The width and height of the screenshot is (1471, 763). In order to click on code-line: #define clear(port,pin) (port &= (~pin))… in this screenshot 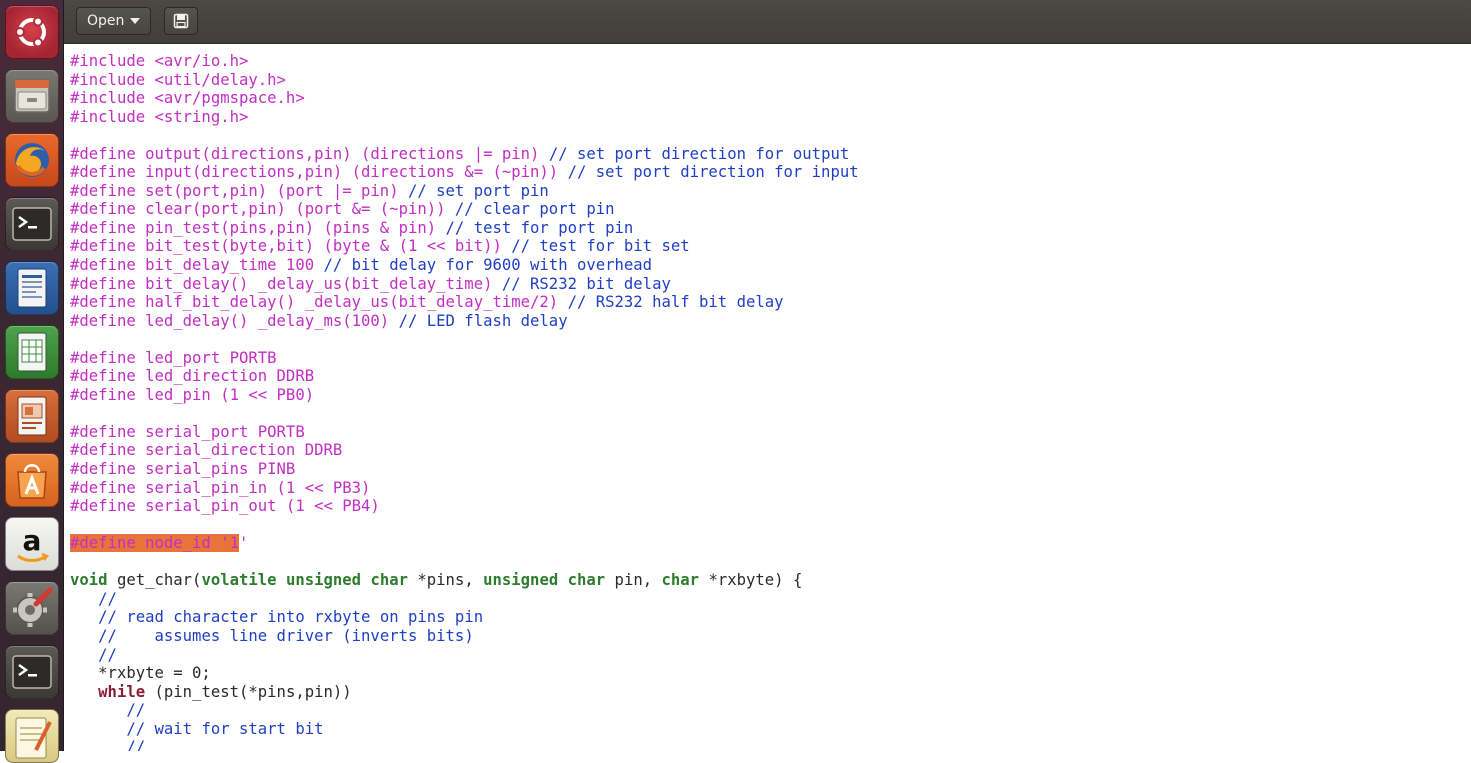, I will do `click(464, 209)`.